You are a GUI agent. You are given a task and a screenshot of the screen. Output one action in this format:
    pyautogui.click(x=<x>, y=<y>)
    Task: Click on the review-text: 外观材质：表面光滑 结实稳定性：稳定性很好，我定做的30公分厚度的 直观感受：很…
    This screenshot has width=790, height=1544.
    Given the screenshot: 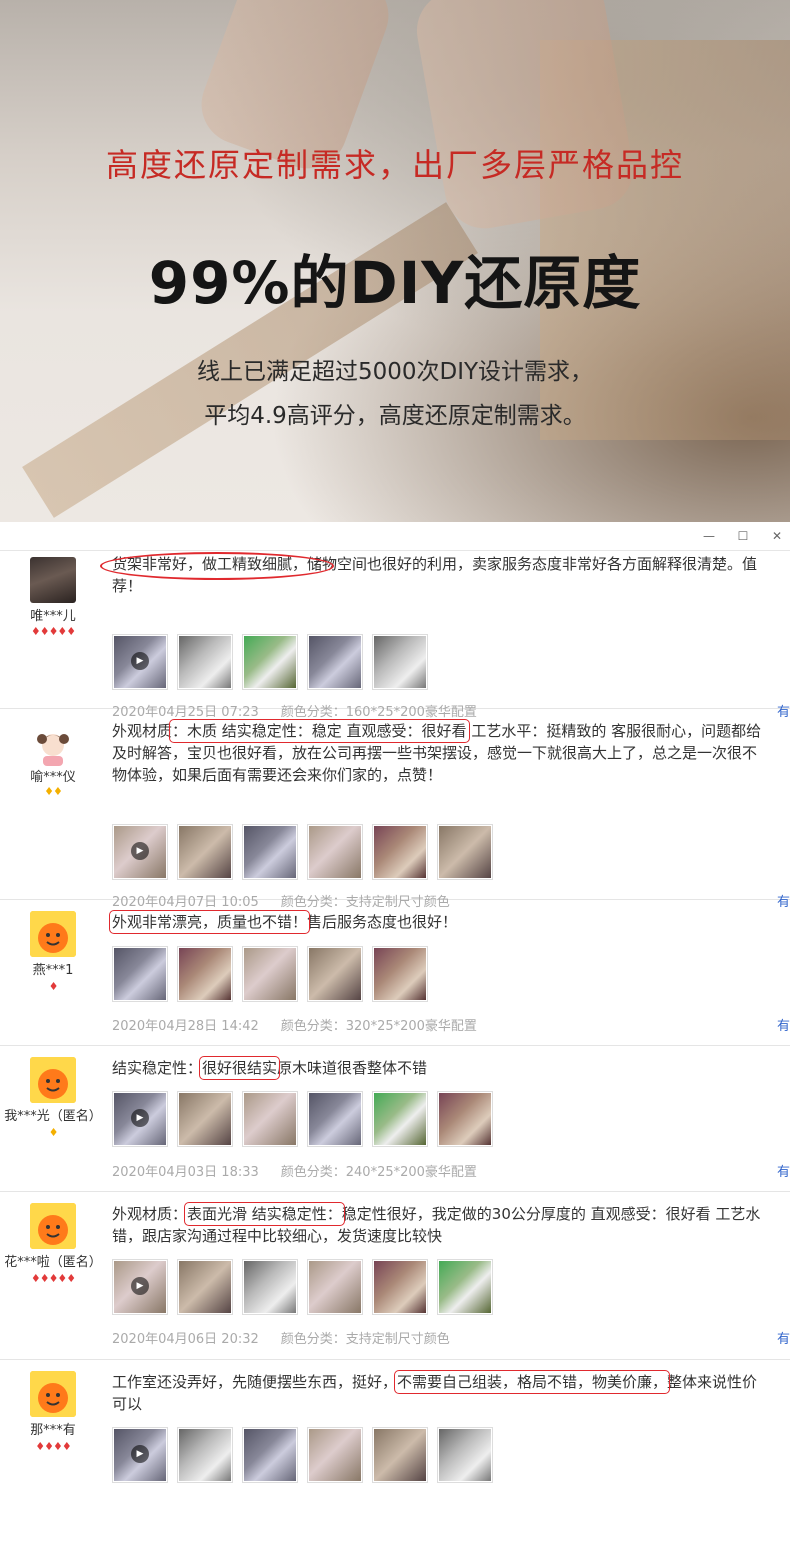 What is the action you would take?
    pyautogui.click(x=451, y=1224)
    